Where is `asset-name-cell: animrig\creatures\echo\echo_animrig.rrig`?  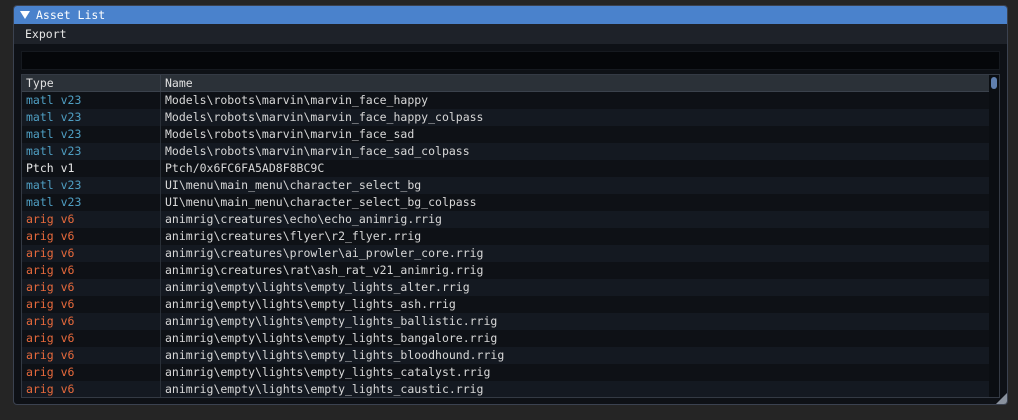
asset-name-cell: animrig\creatures\echo\echo_animrig.rrig is located at coordinates (303, 219).